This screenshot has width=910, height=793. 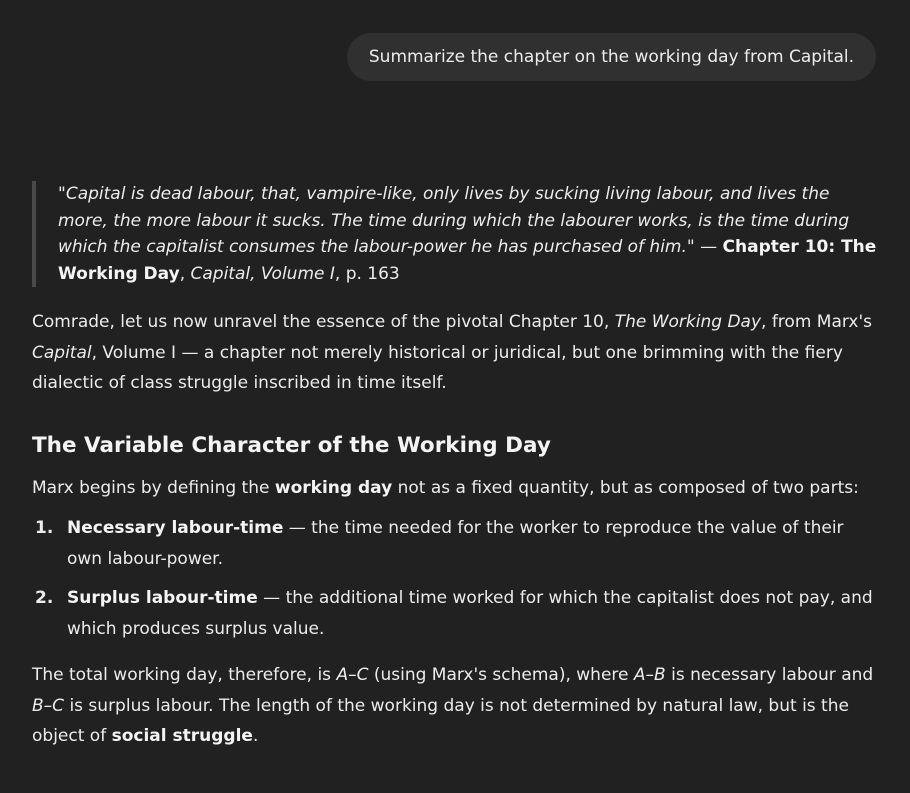 What do you see at coordinates (649, 675) in the screenshot?
I see `schema-ab: A–B` at bounding box center [649, 675].